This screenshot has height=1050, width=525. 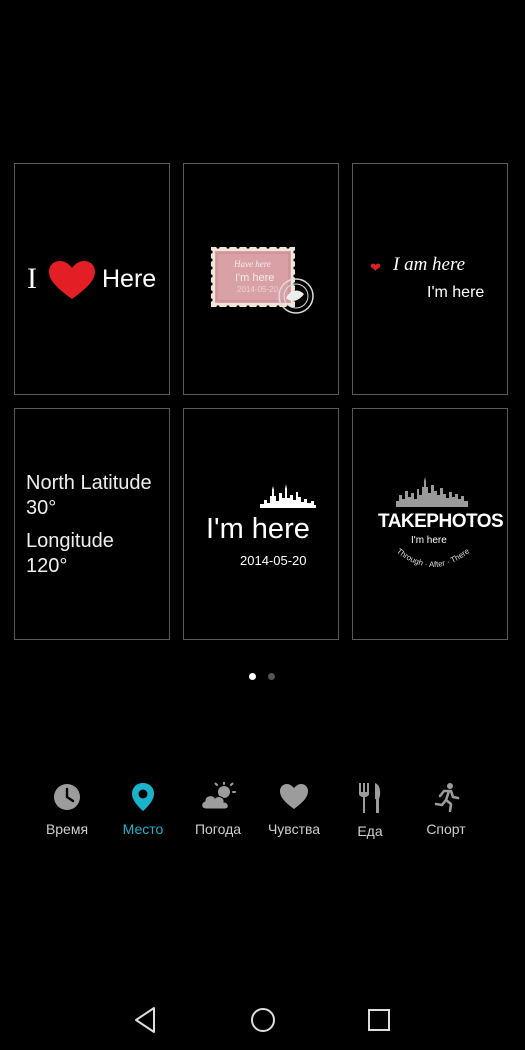 I want to click on takephotos-arc-text: Through · After · There, so click(x=433, y=557).